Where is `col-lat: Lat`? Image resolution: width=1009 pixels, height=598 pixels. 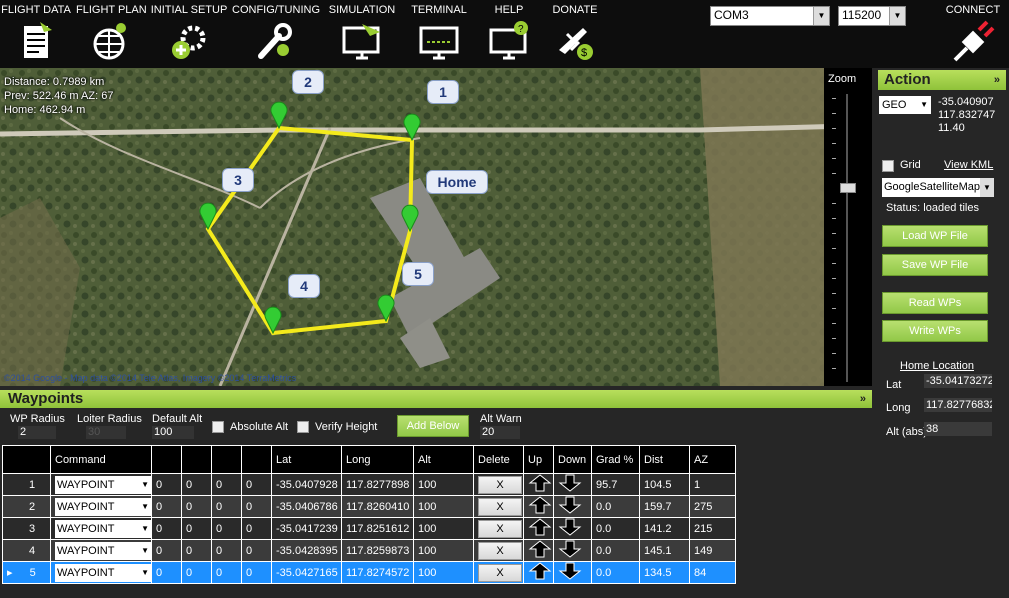 col-lat: Lat is located at coordinates (306, 459).